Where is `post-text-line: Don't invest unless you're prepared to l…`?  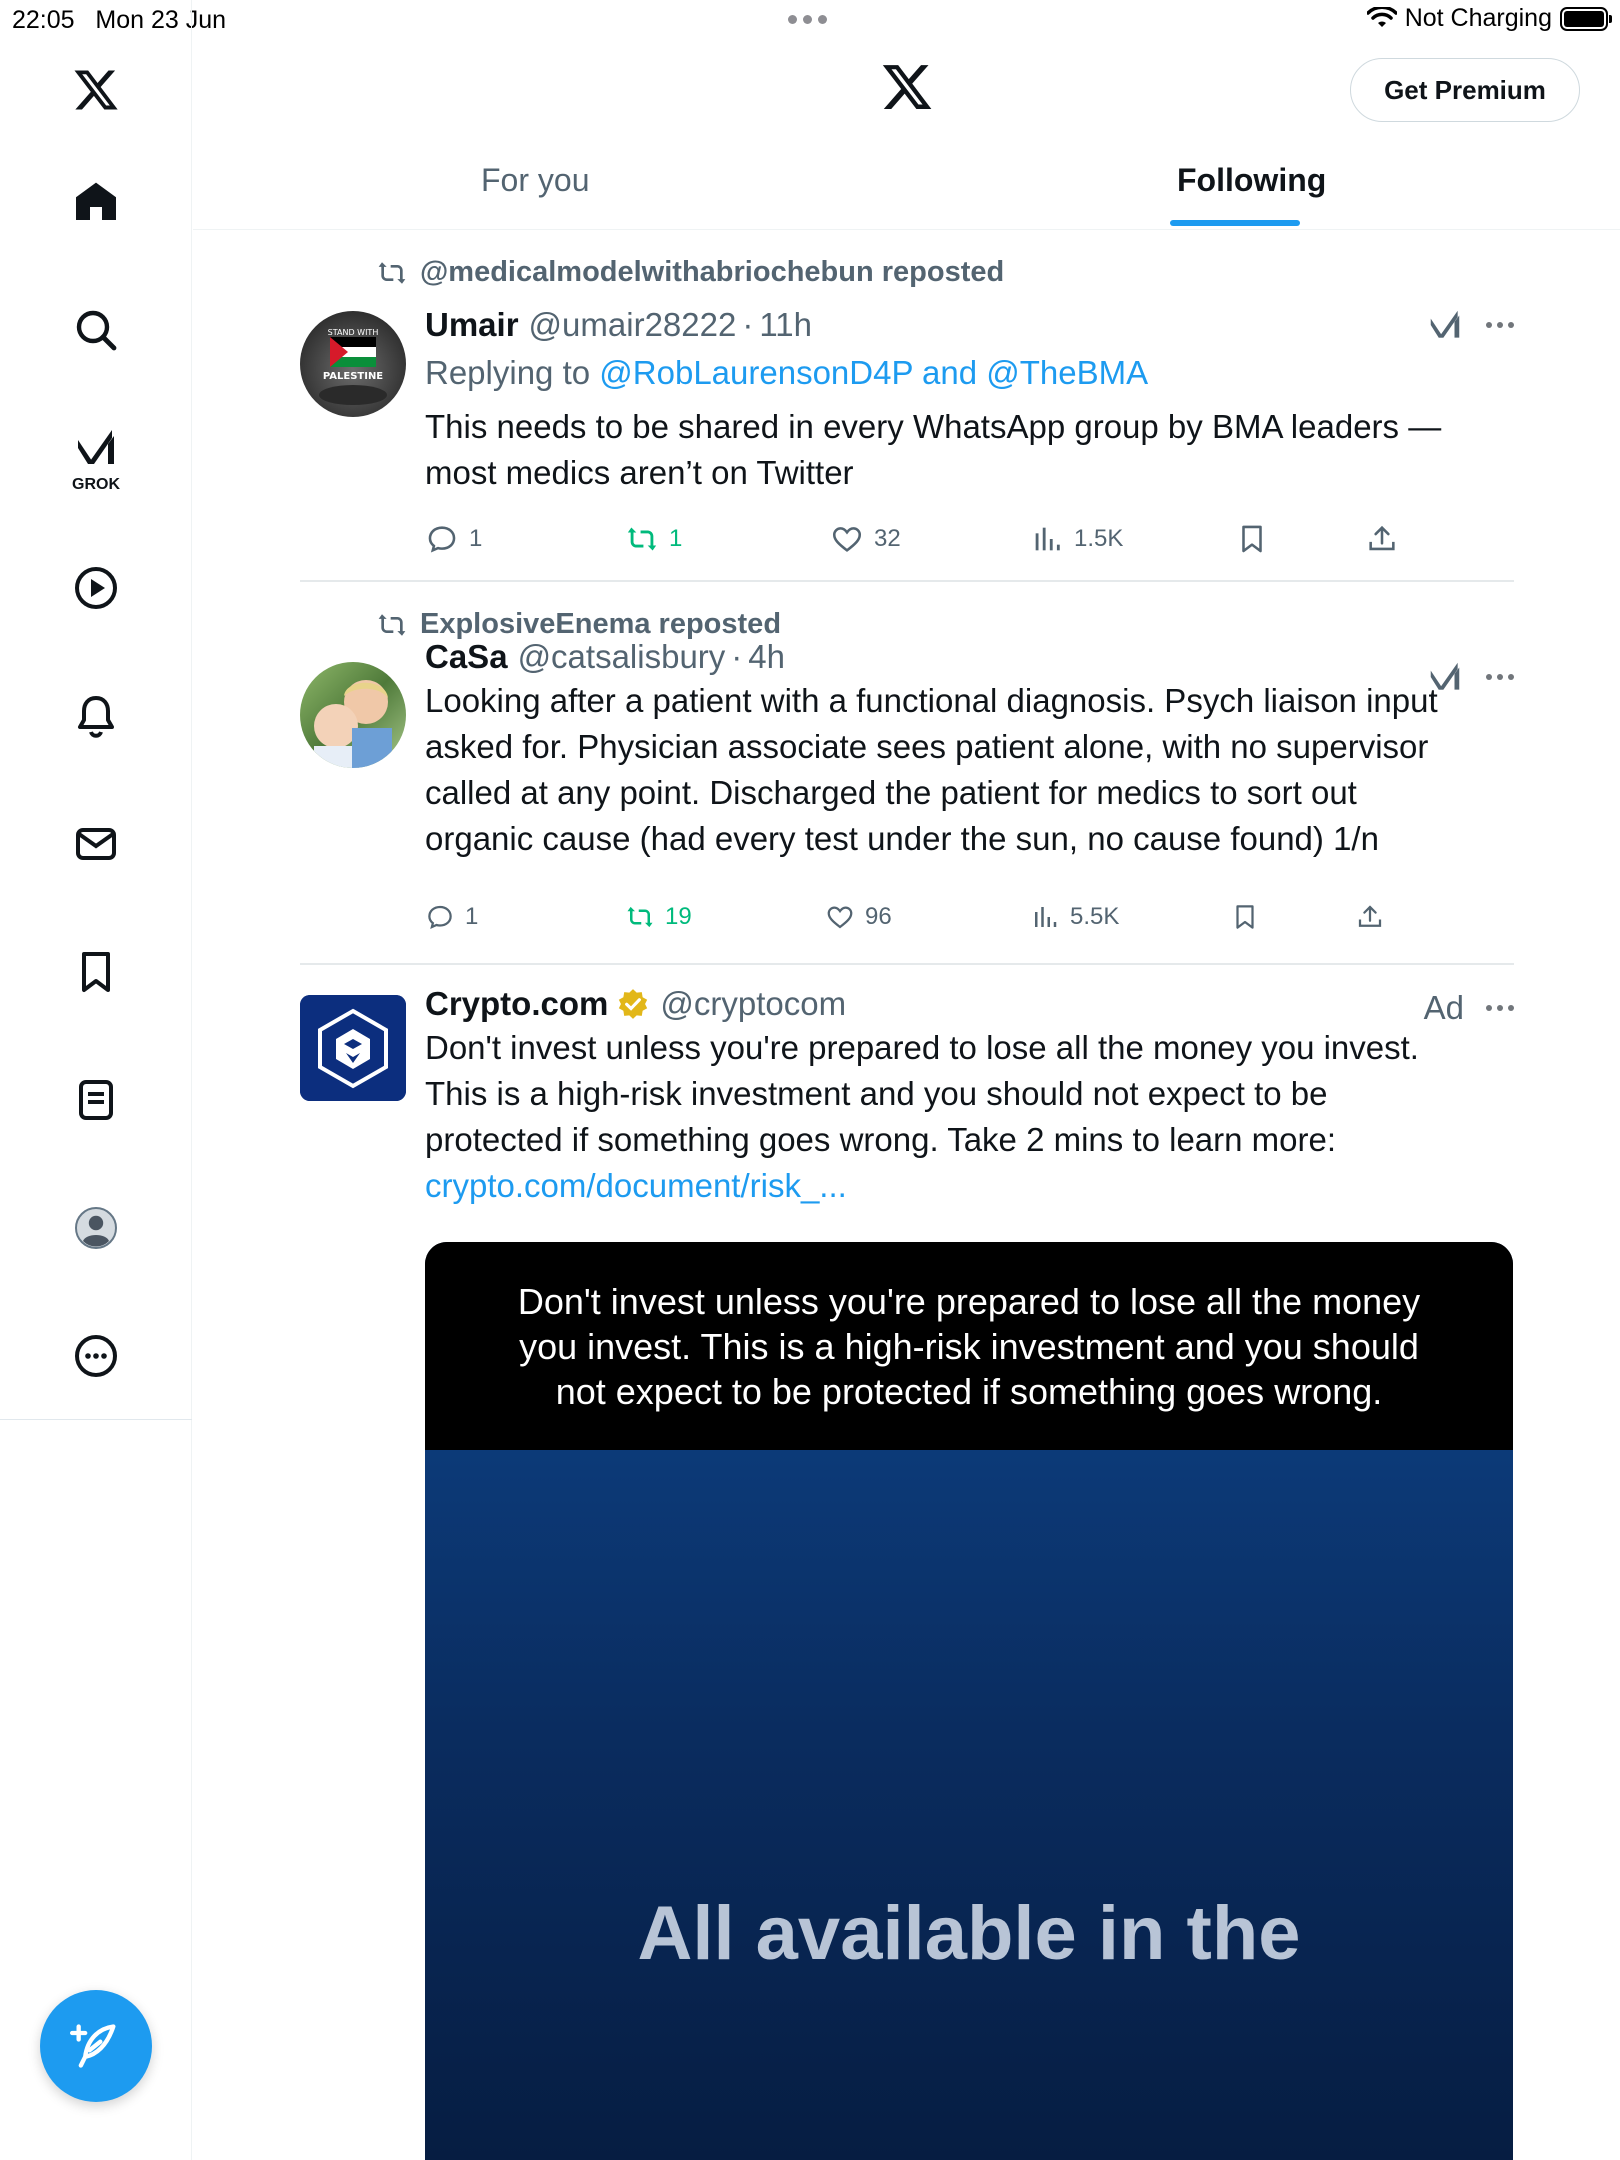 post-text-line: Don't invest unless you're prepared to l… is located at coordinates (922, 1047).